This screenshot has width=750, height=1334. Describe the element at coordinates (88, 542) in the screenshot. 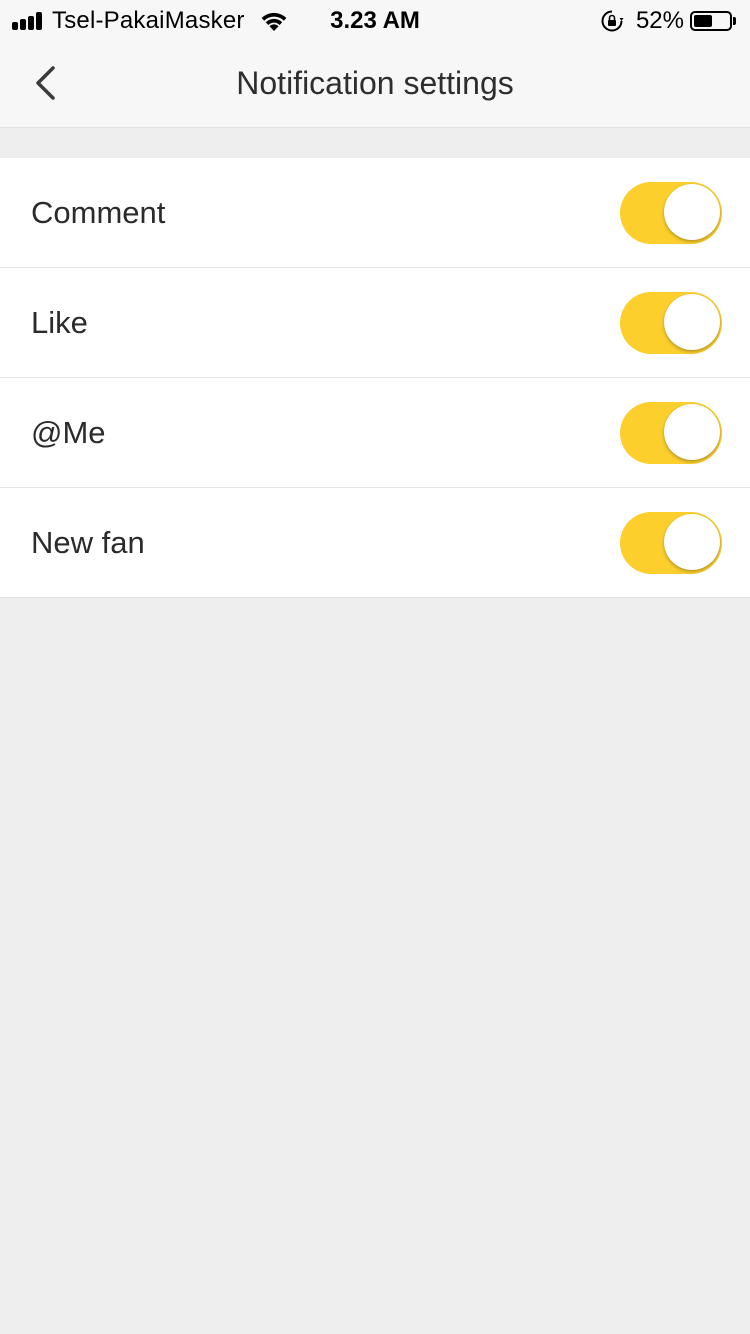

I see `setting-label-new-fan: New fan` at that location.